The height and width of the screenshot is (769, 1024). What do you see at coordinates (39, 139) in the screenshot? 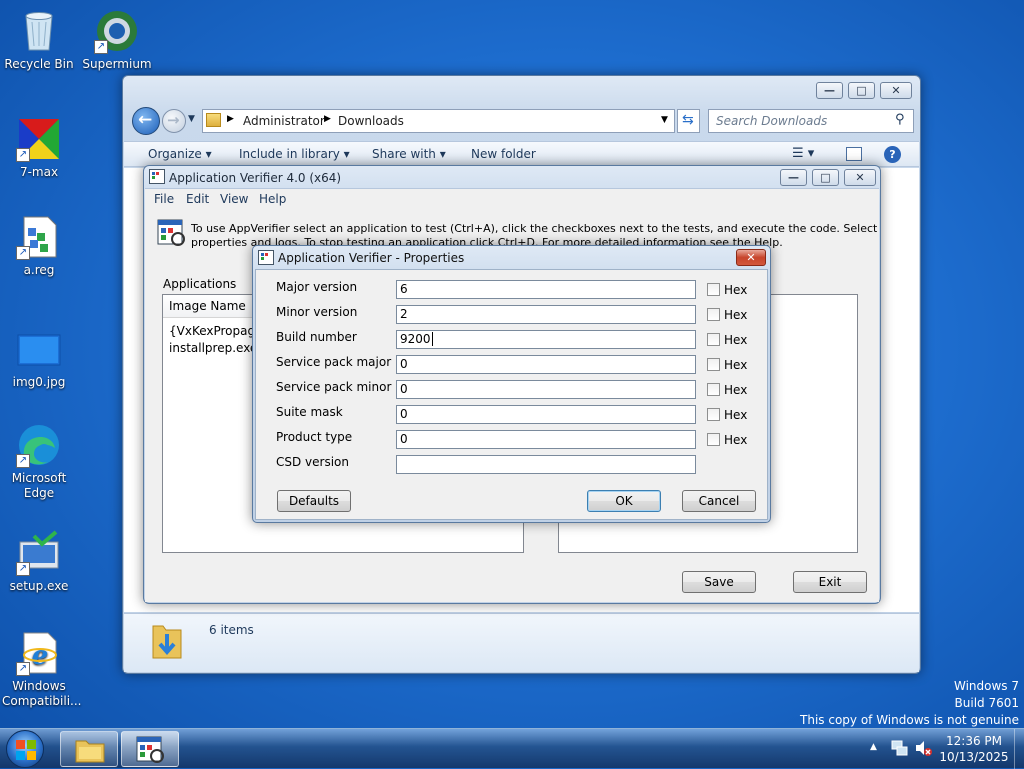
I see `7-max-icon: ↗` at bounding box center [39, 139].